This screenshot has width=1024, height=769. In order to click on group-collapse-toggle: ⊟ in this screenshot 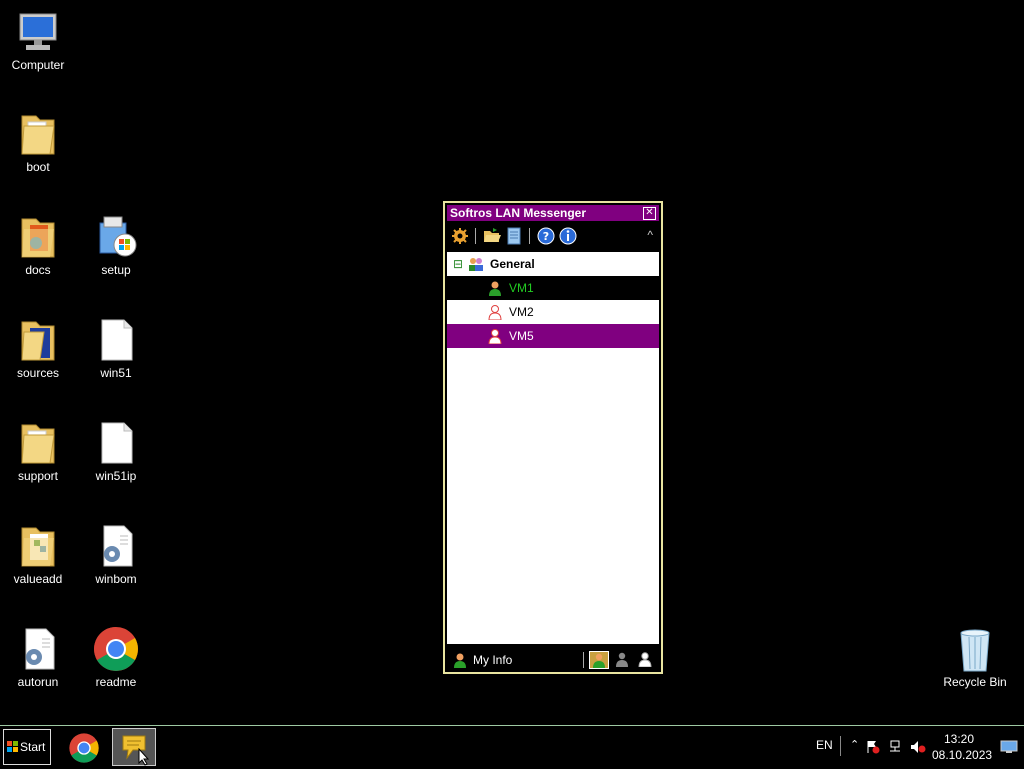, I will do `click(458, 264)`.